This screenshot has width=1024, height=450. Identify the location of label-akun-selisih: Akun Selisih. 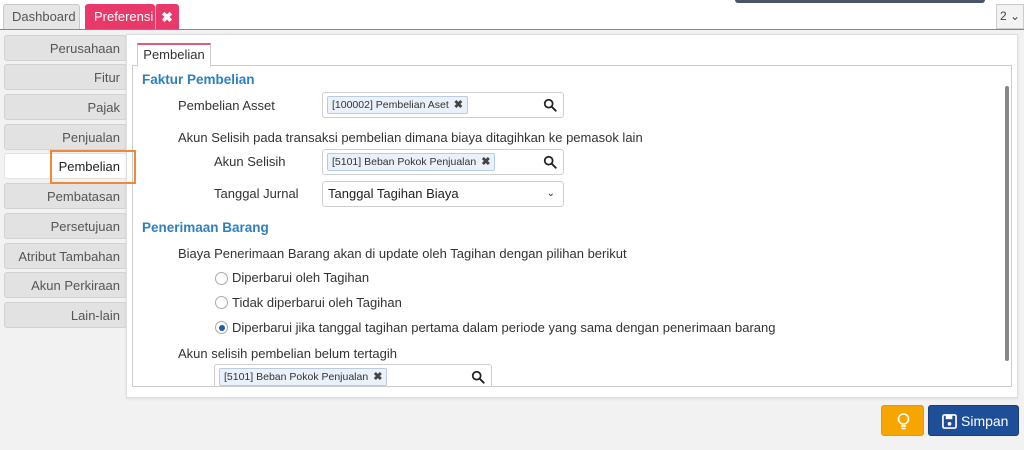
(250, 161).